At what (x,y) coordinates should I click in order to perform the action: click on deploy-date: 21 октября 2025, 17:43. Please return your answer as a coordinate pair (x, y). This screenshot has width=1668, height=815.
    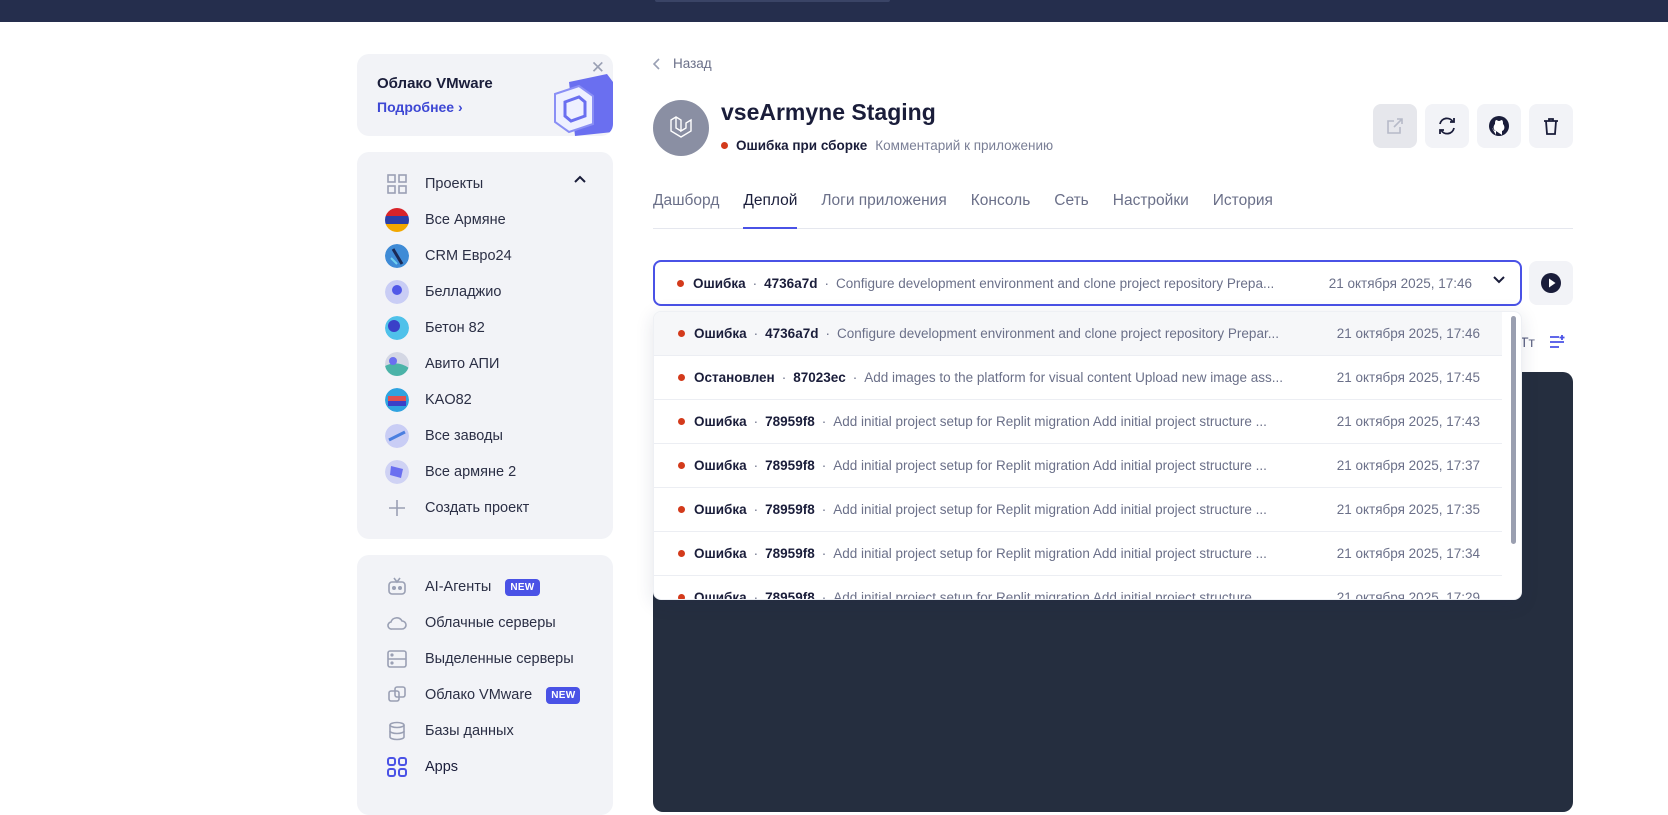
    Looking at the image, I should click on (1408, 421).